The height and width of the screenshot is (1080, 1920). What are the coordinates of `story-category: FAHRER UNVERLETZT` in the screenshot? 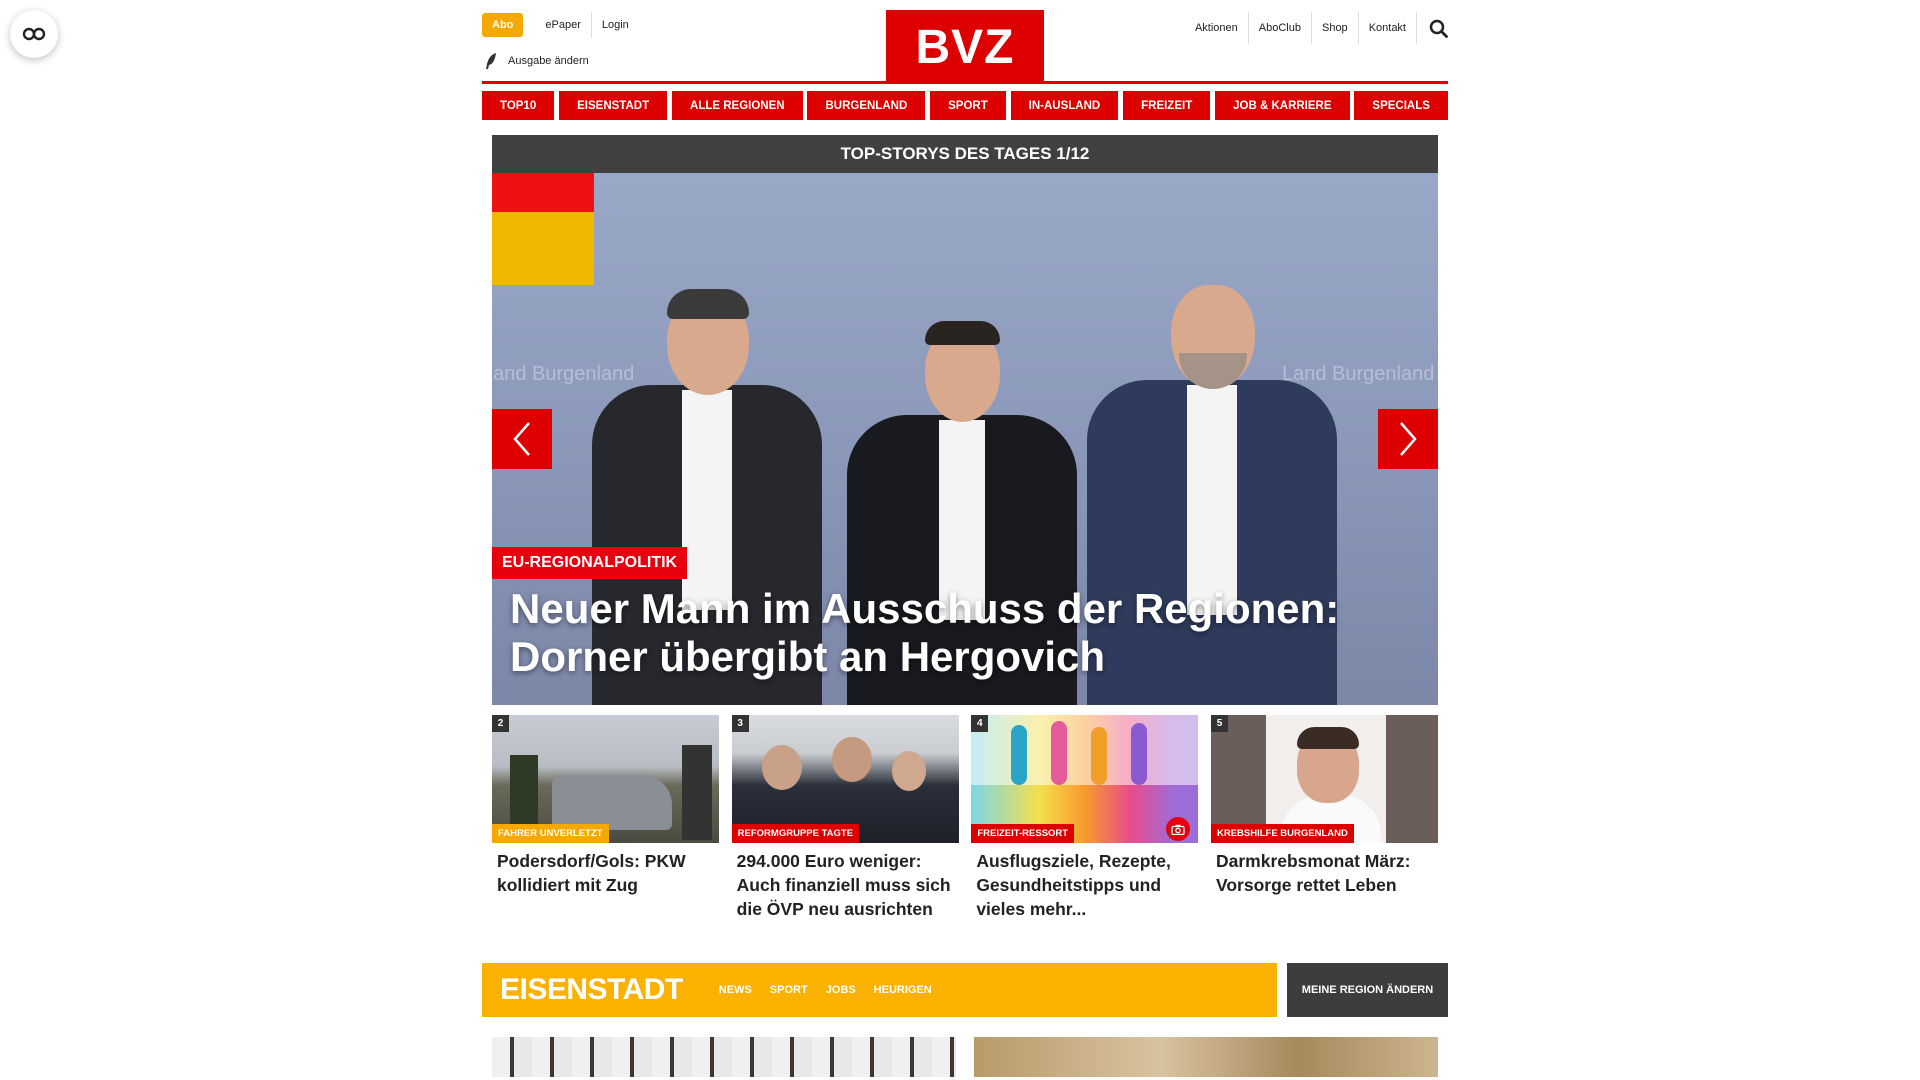 It's located at (550, 833).